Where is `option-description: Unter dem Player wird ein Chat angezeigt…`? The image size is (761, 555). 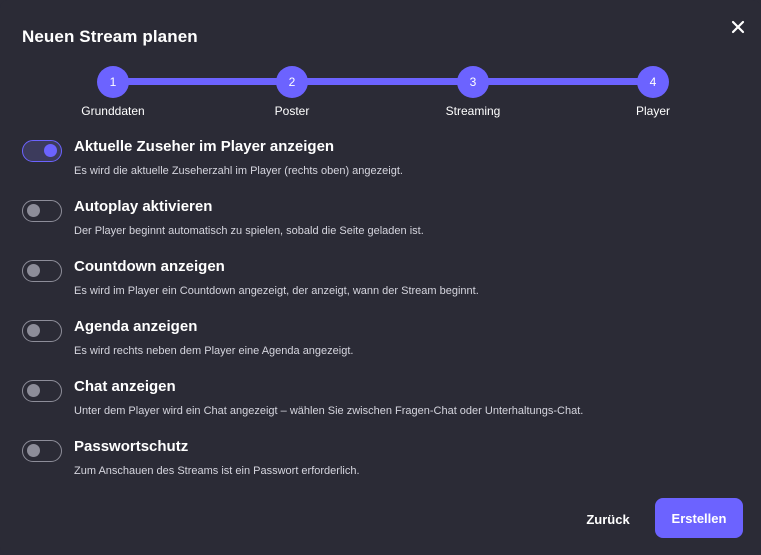 option-description: Unter dem Player wird ein Chat angezeigt… is located at coordinates (329, 411).